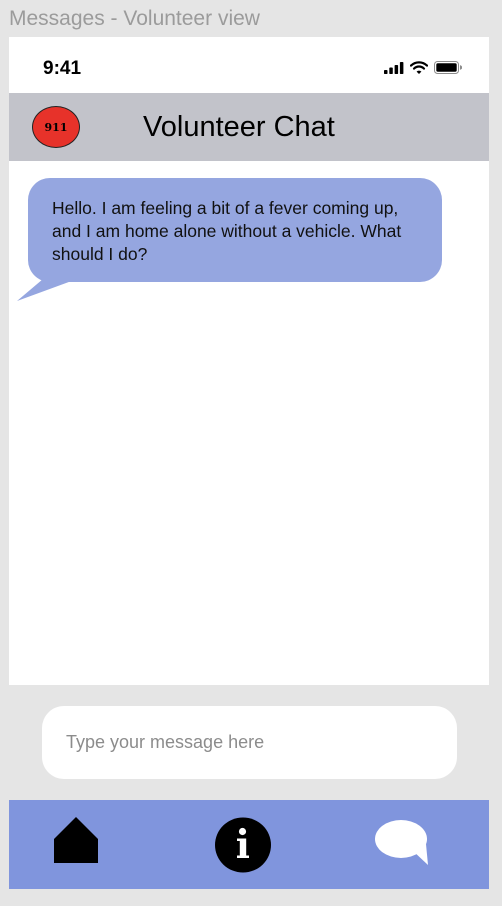 This screenshot has height=906, width=502. Describe the element at coordinates (419, 67) in the screenshot. I see `wifi-icon` at that location.